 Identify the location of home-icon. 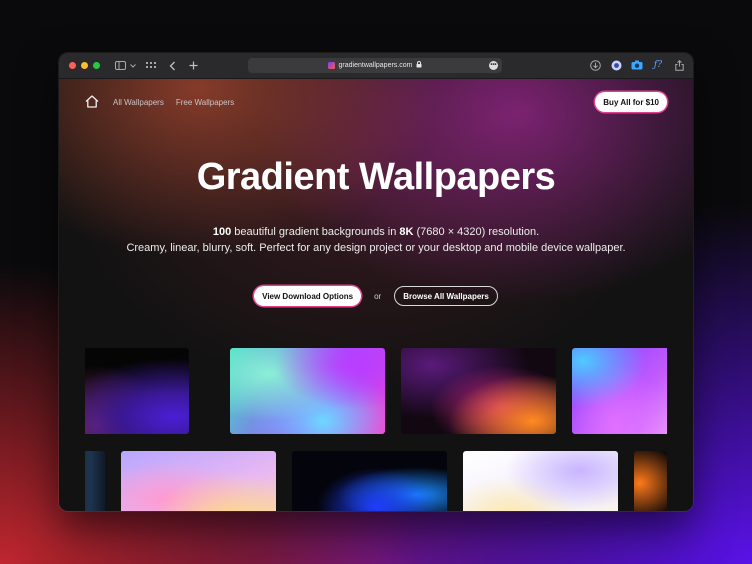
(92, 102).